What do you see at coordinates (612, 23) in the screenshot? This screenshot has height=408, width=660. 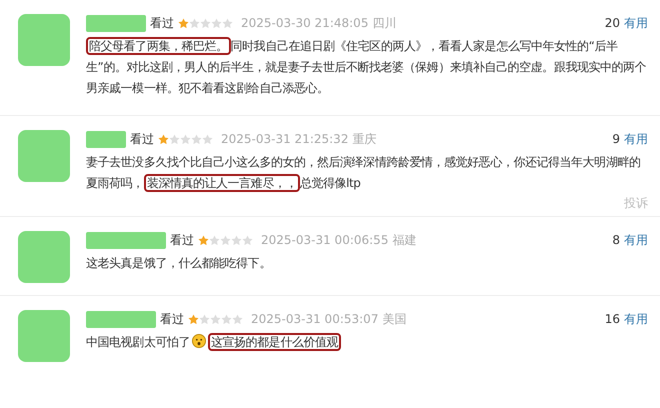 I see `vote-count: 20` at bounding box center [612, 23].